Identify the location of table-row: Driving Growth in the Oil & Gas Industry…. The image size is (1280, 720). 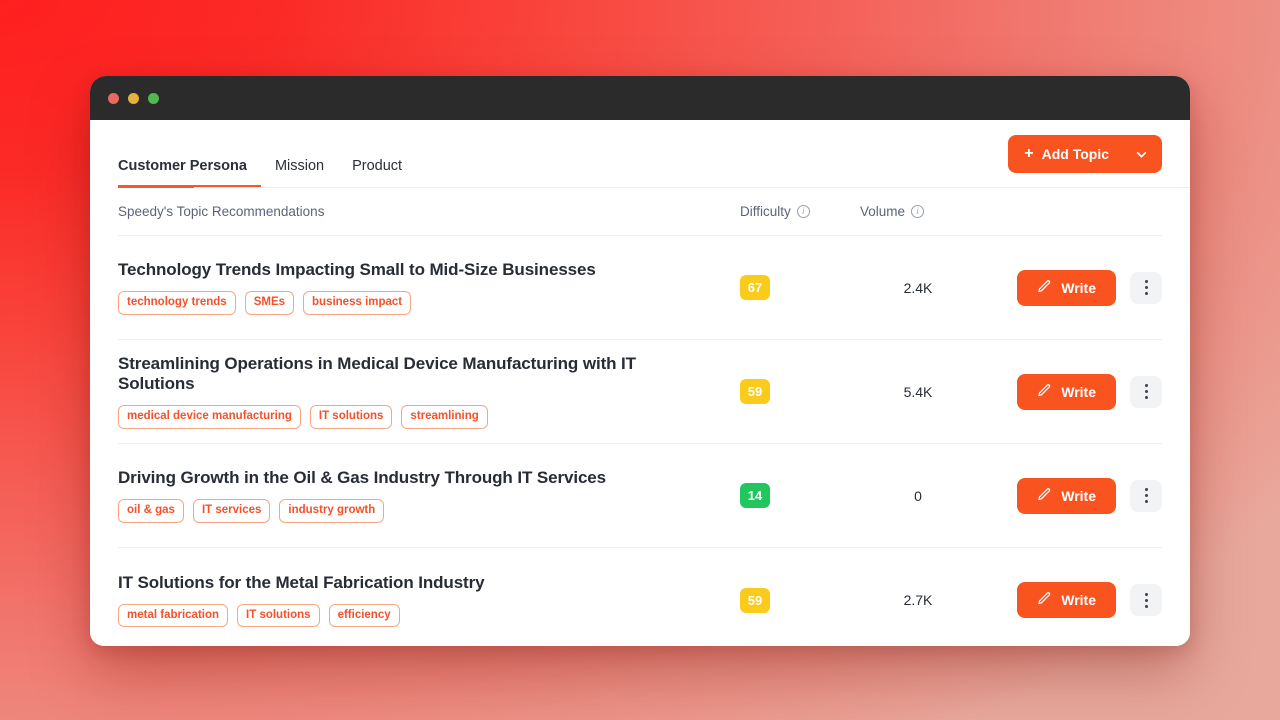
(640, 496).